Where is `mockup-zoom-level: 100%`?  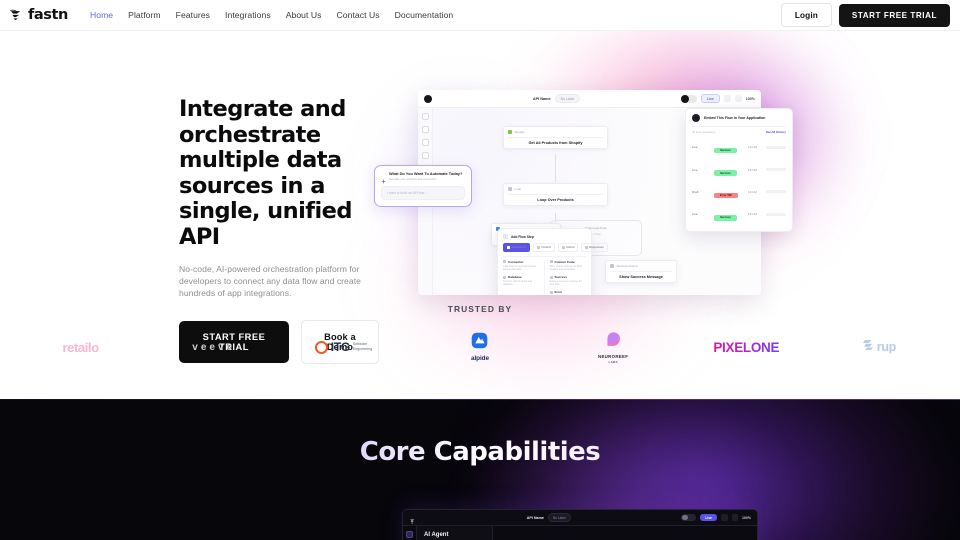 mockup-zoom-level: 100% is located at coordinates (750, 99).